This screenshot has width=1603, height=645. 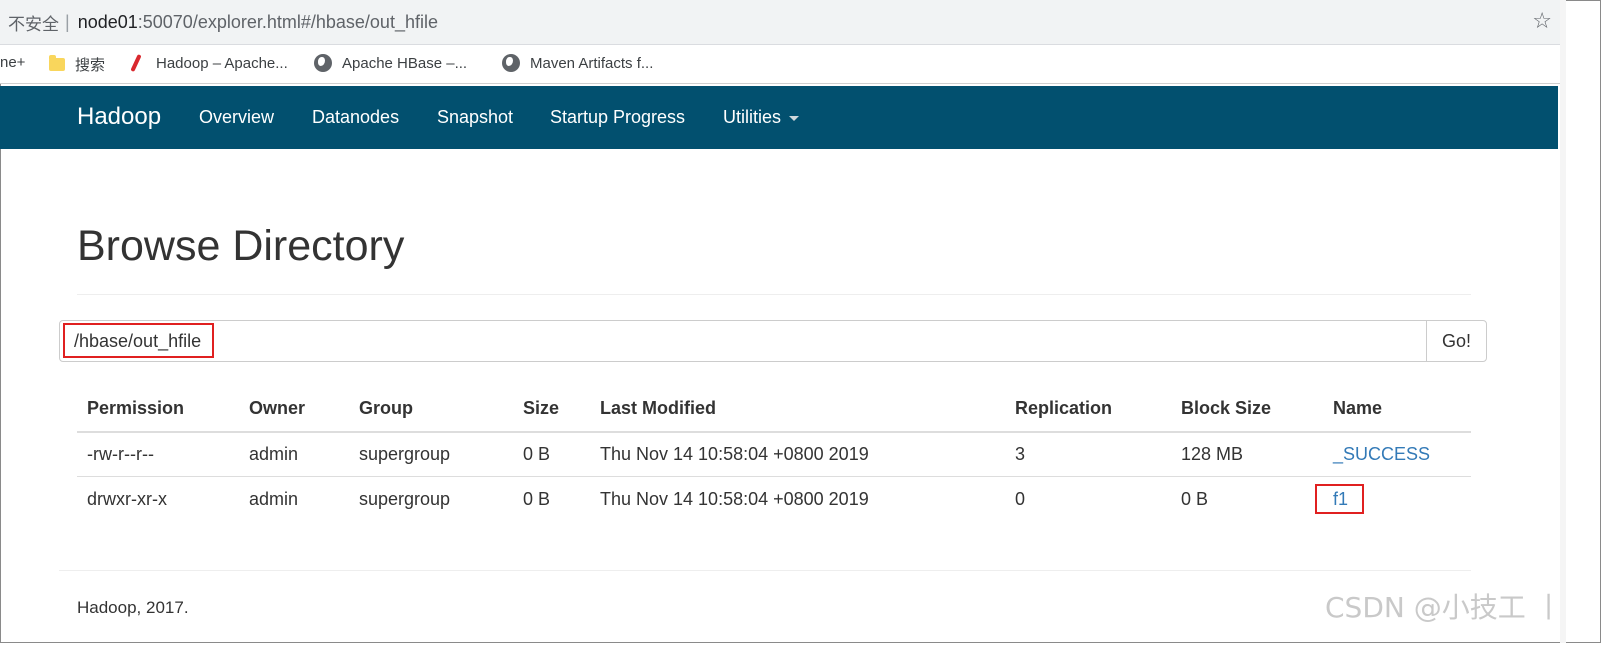 What do you see at coordinates (386, 408) in the screenshot?
I see `column-header-group: Group` at bounding box center [386, 408].